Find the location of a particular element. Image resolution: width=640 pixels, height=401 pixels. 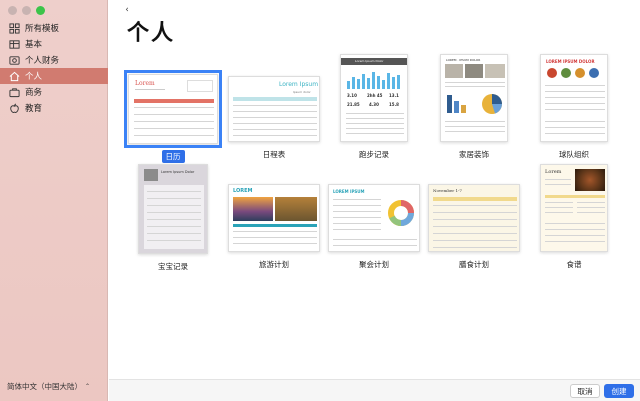

thumb-title: LOREM IPSUM is located at coordinates (349, 191).